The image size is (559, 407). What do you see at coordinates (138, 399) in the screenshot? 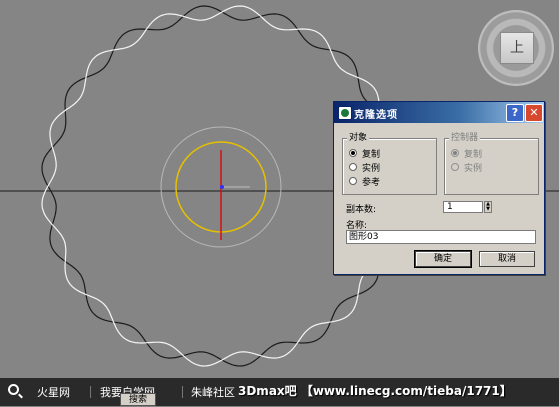
I see `search-tab: 搜索` at bounding box center [138, 399].